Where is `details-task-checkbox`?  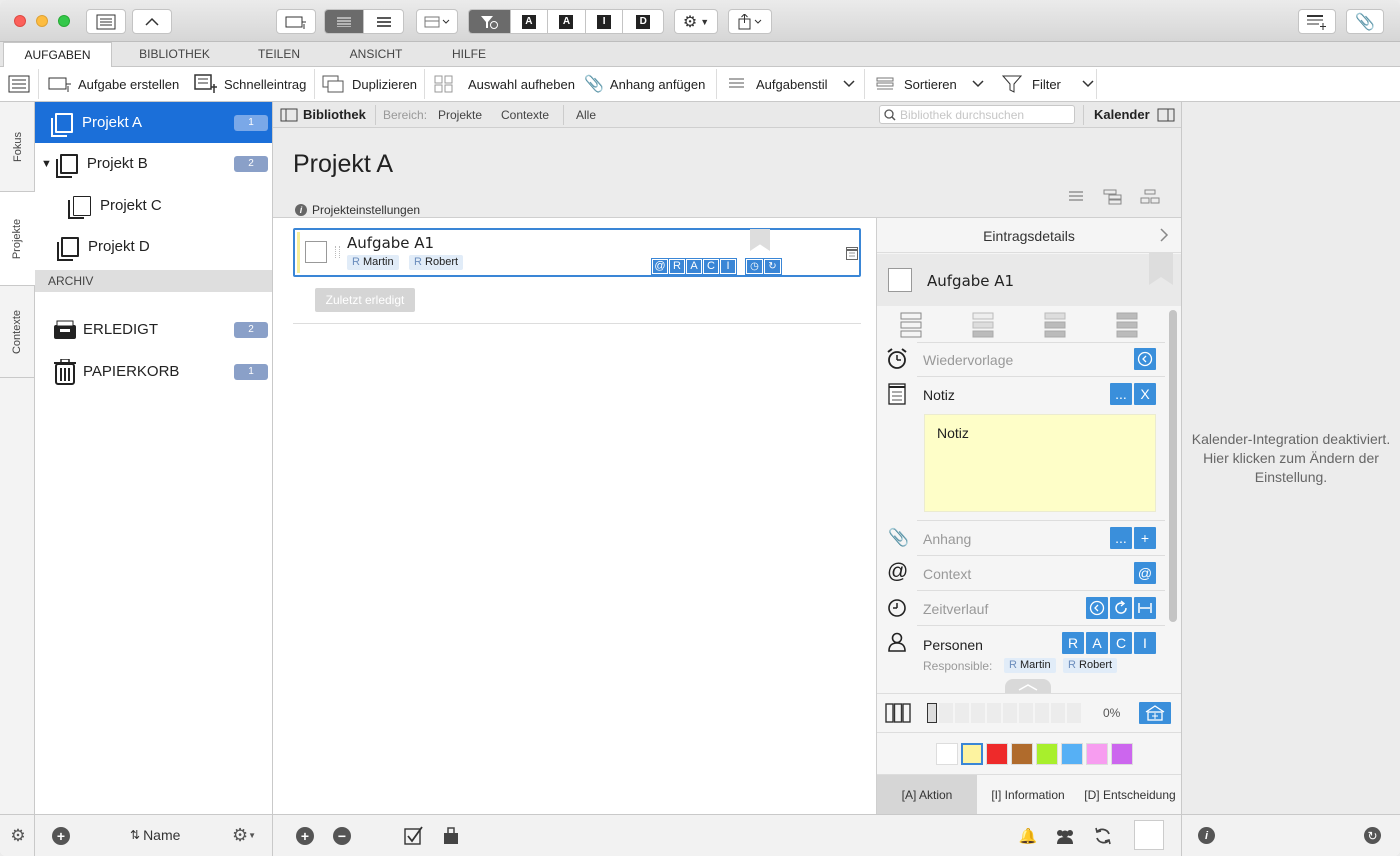
details-task-checkbox is located at coordinates (900, 280).